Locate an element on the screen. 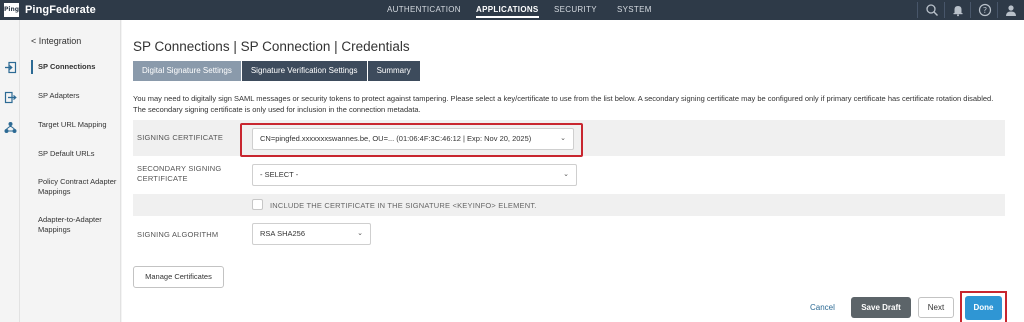 This screenshot has width=1024, height=322. sidebar-item-sp-adapters: SP Adapters is located at coordinates (79, 96).